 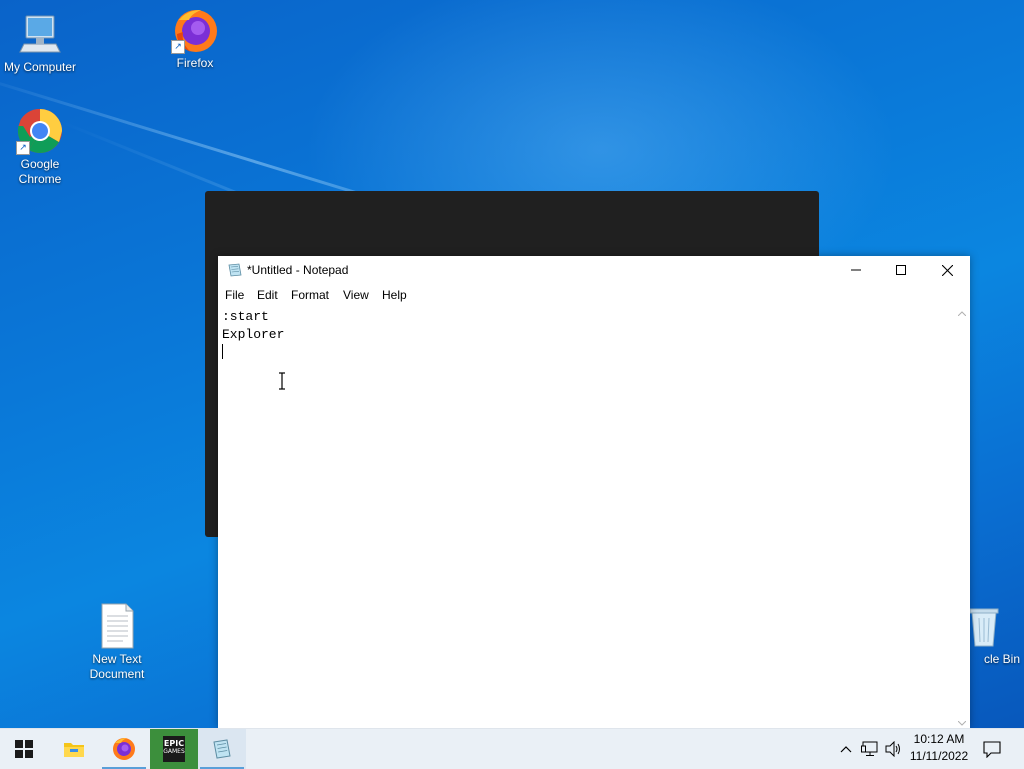 I want to click on desktop-icon-label-line1: New Text, so click(x=117, y=659).